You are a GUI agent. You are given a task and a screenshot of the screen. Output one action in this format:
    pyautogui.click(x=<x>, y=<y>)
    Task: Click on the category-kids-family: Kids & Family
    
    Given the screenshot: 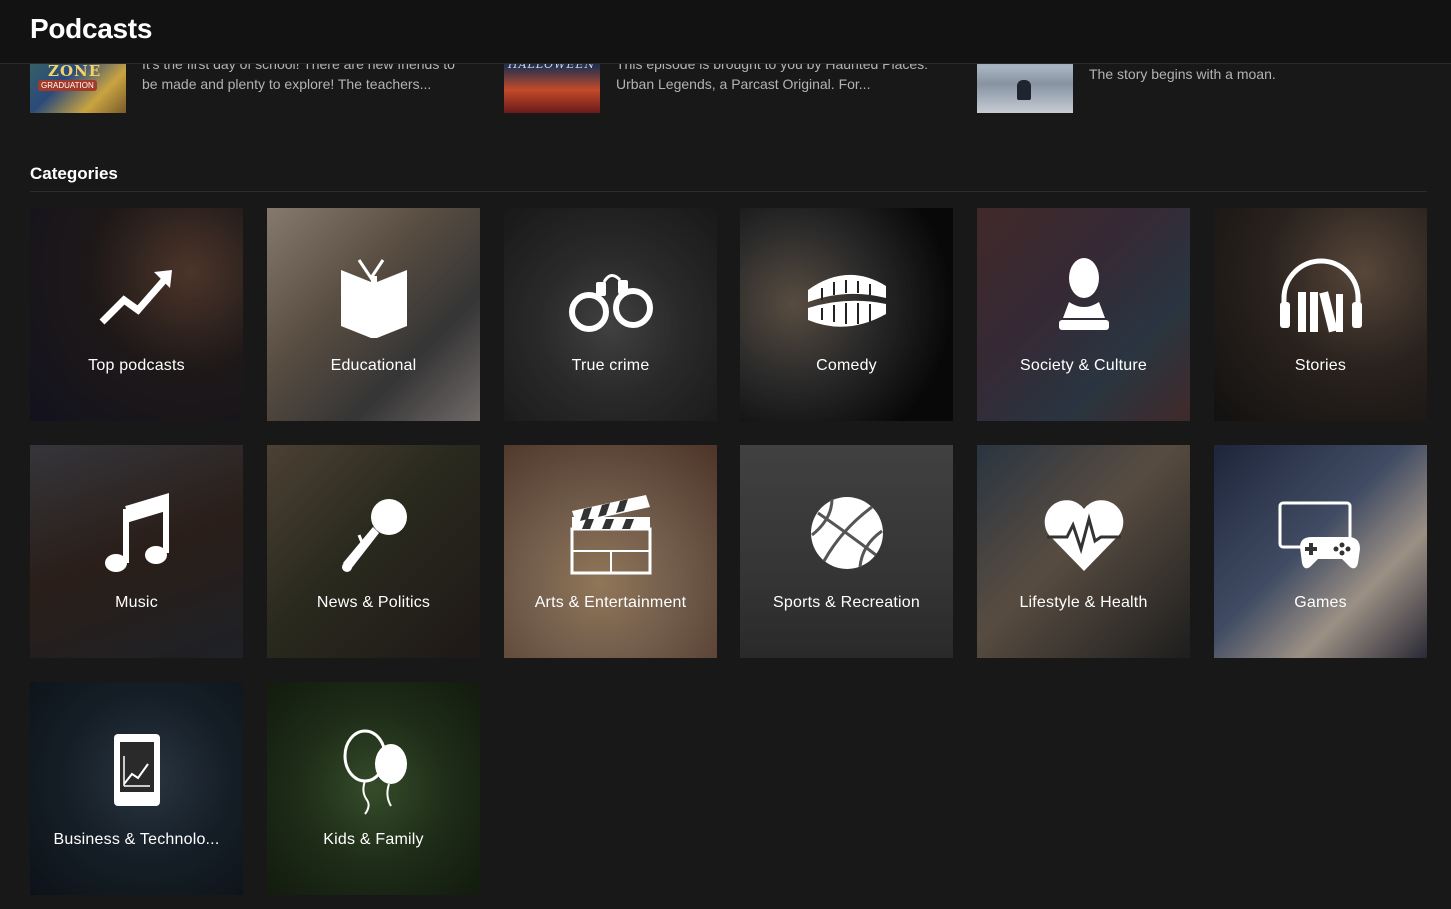 What is the action you would take?
    pyautogui.click(x=373, y=788)
    